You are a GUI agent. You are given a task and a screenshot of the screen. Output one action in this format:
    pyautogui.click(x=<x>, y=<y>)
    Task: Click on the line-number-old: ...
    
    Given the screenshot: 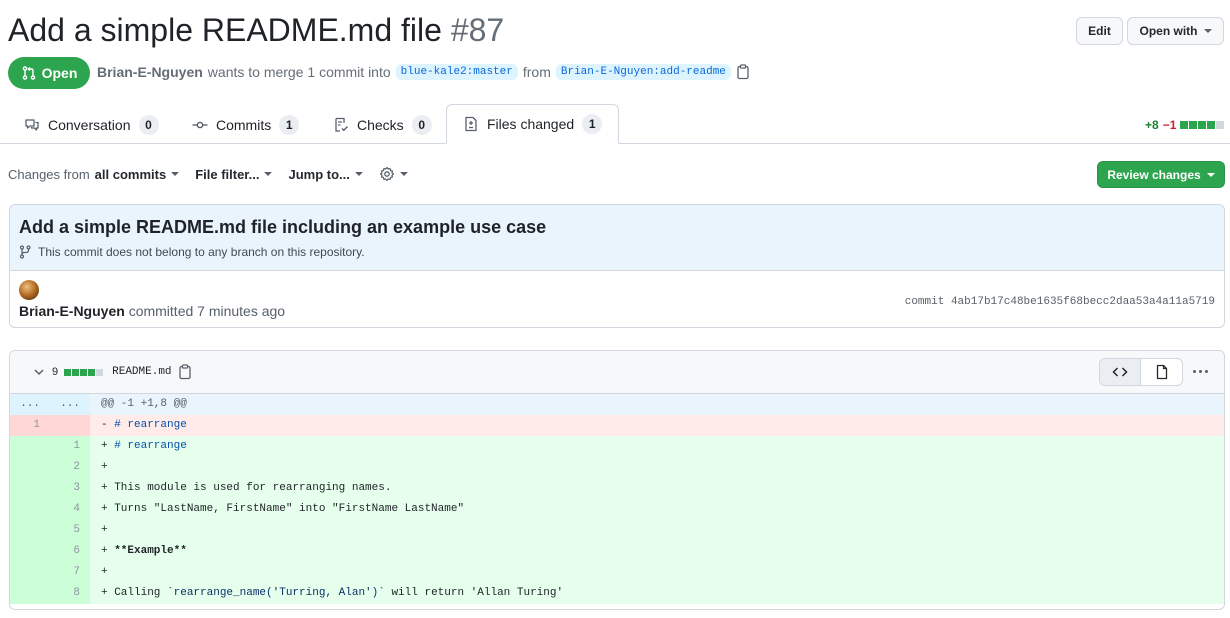 What is the action you would take?
    pyautogui.click(x=30, y=404)
    